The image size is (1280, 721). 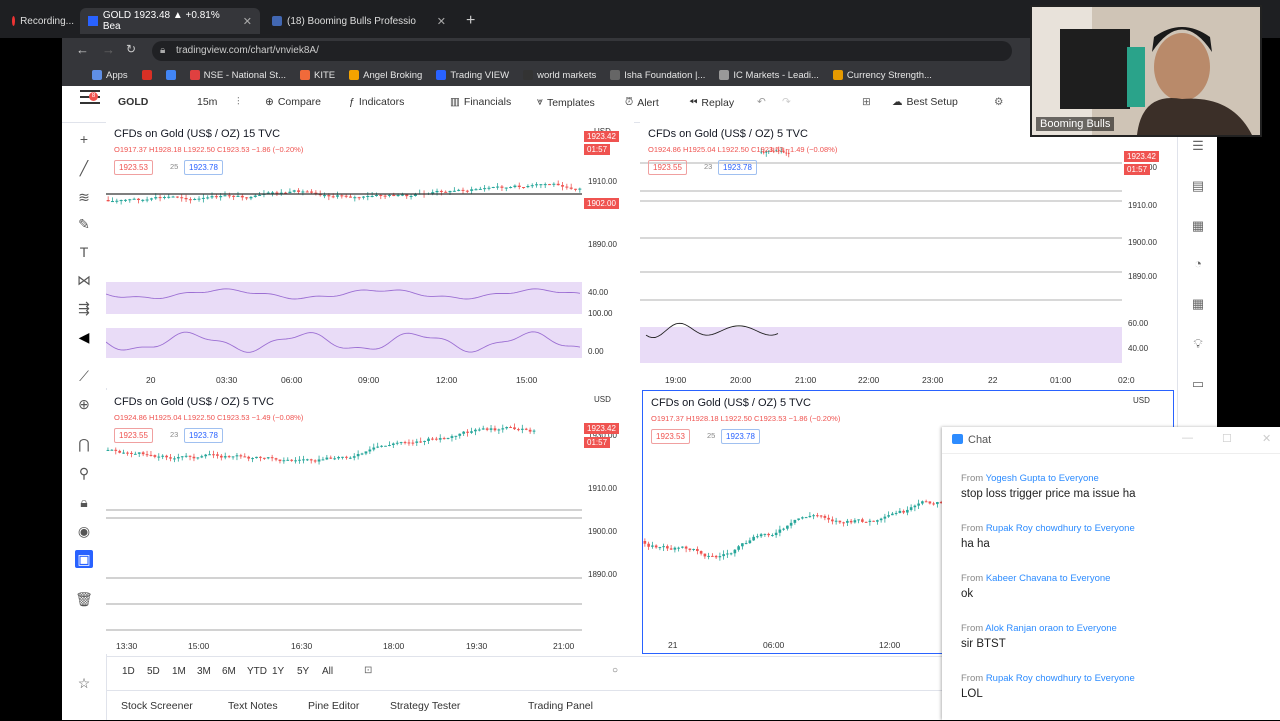 What do you see at coordinates (131, 49) in the screenshot?
I see `reload-icon: ↻` at bounding box center [131, 49].